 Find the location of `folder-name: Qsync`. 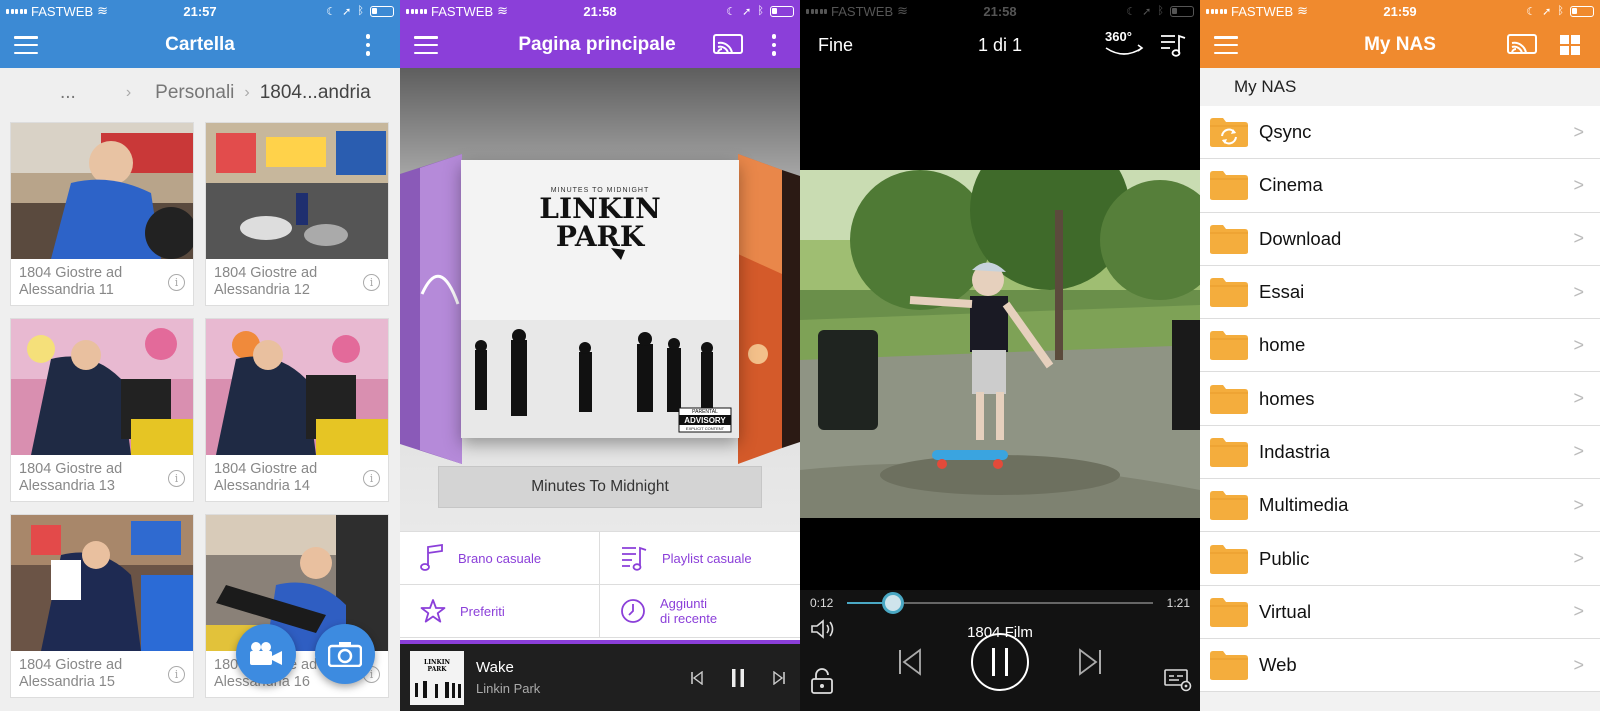

folder-name: Qsync is located at coordinates (1285, 132).